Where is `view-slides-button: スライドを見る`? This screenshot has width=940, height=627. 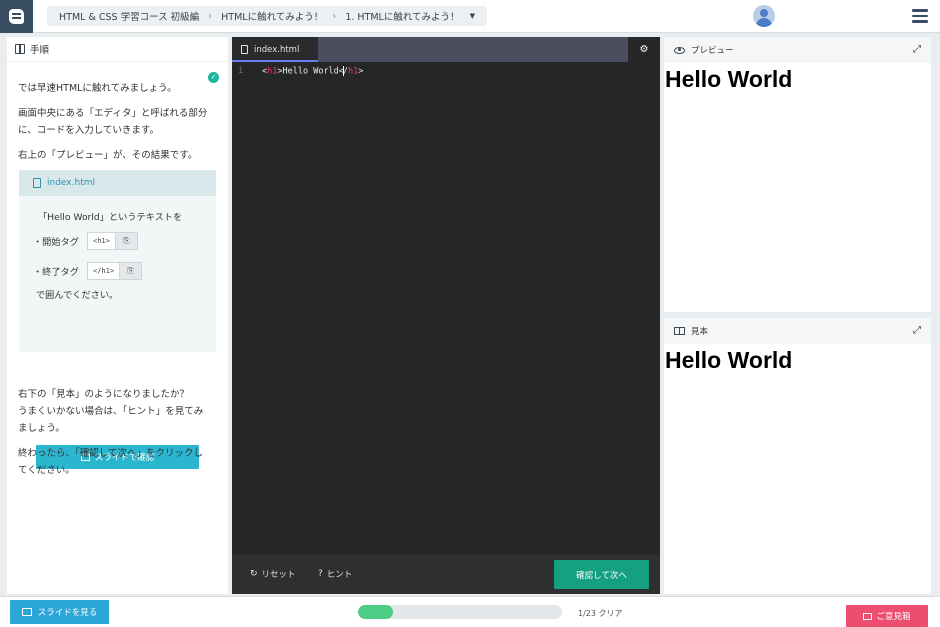 view-slides-button: スライドを見る is located at coordinates (59, 612).